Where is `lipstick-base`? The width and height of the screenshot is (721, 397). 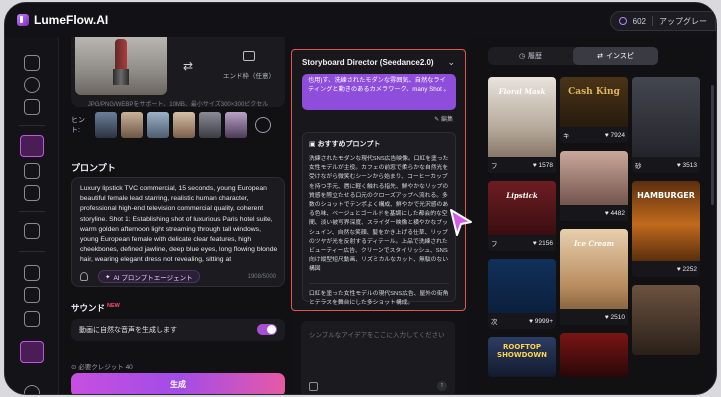
lipstick-base is located at coordinates (121, 77).